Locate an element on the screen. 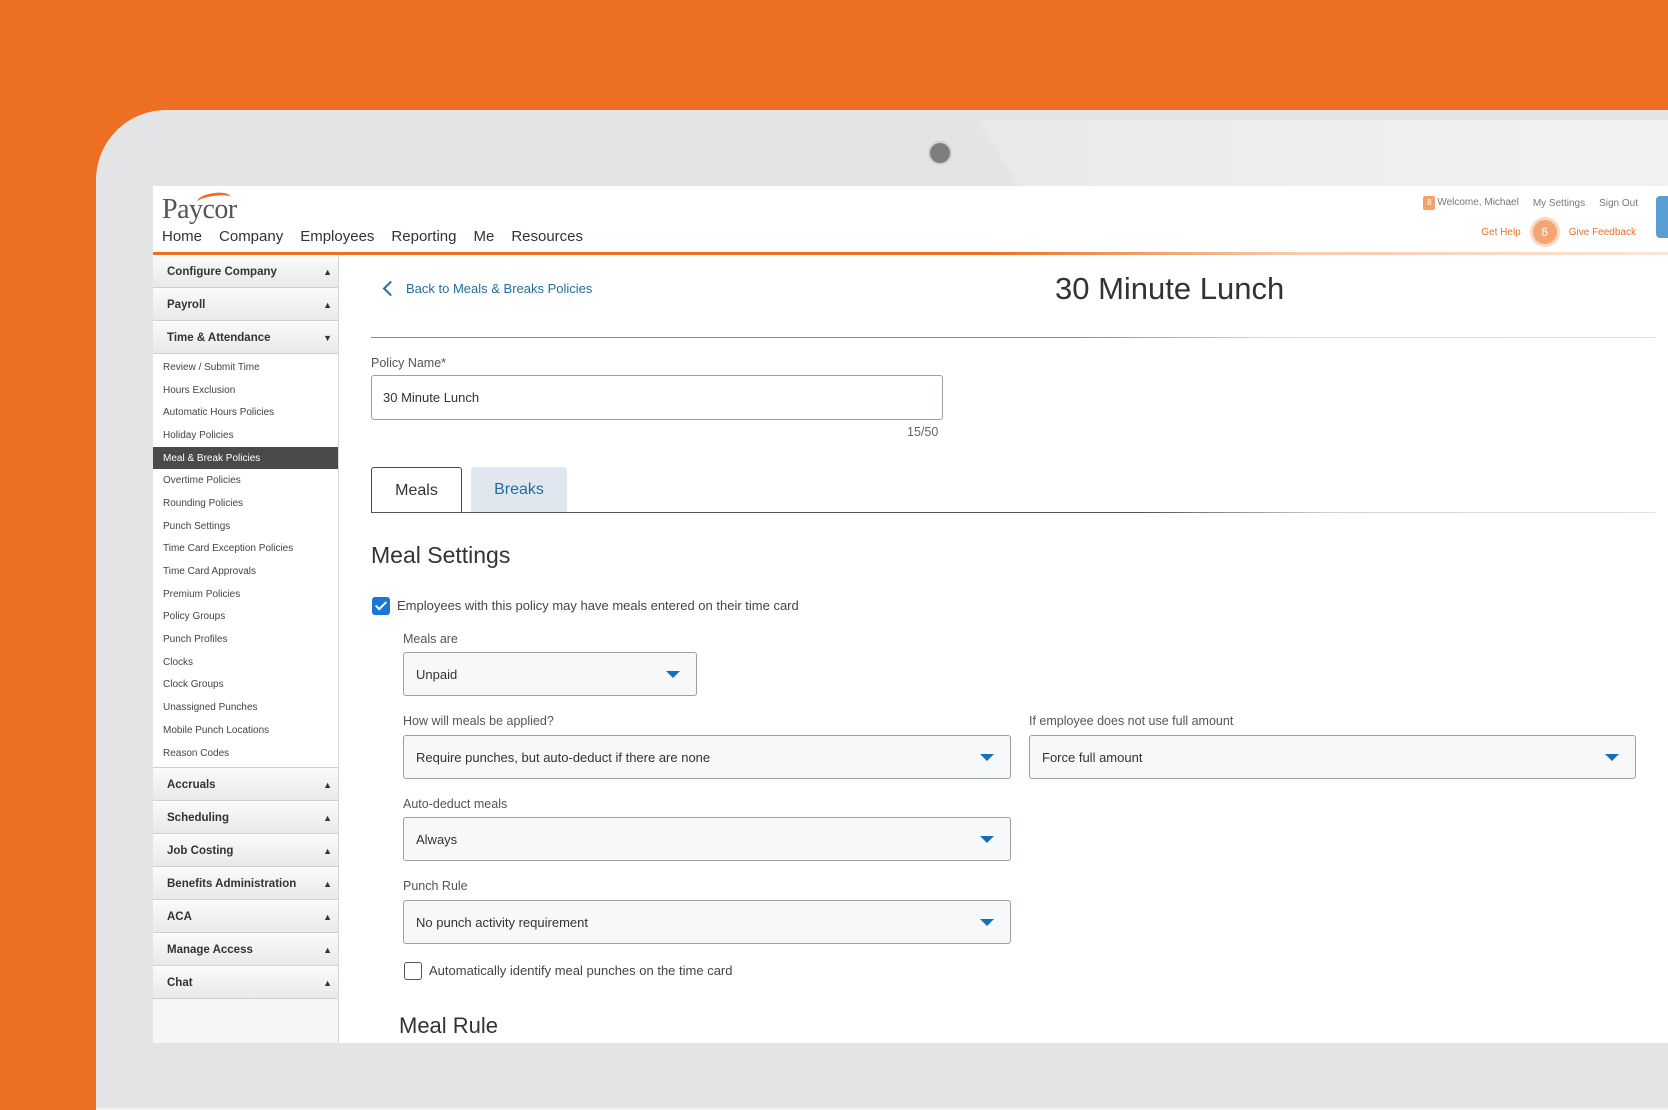  give-feedback-link: Give Feedback is located at coordinates (1602, 232).